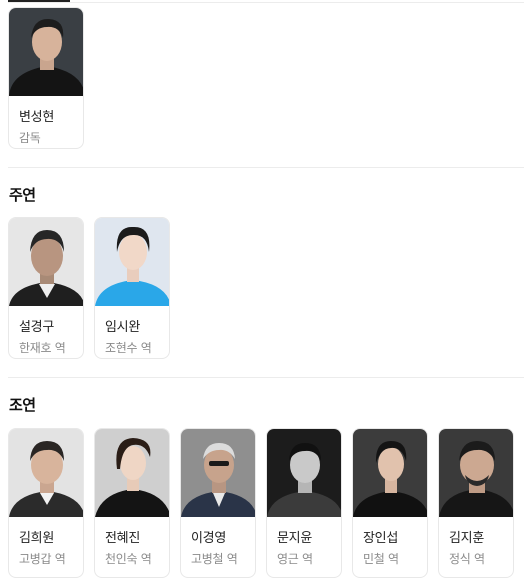 The height and width of the screenshot is (578, 524). I want to click on person-card-supporting: 김희원 고병갑 역, so click(46, 503).